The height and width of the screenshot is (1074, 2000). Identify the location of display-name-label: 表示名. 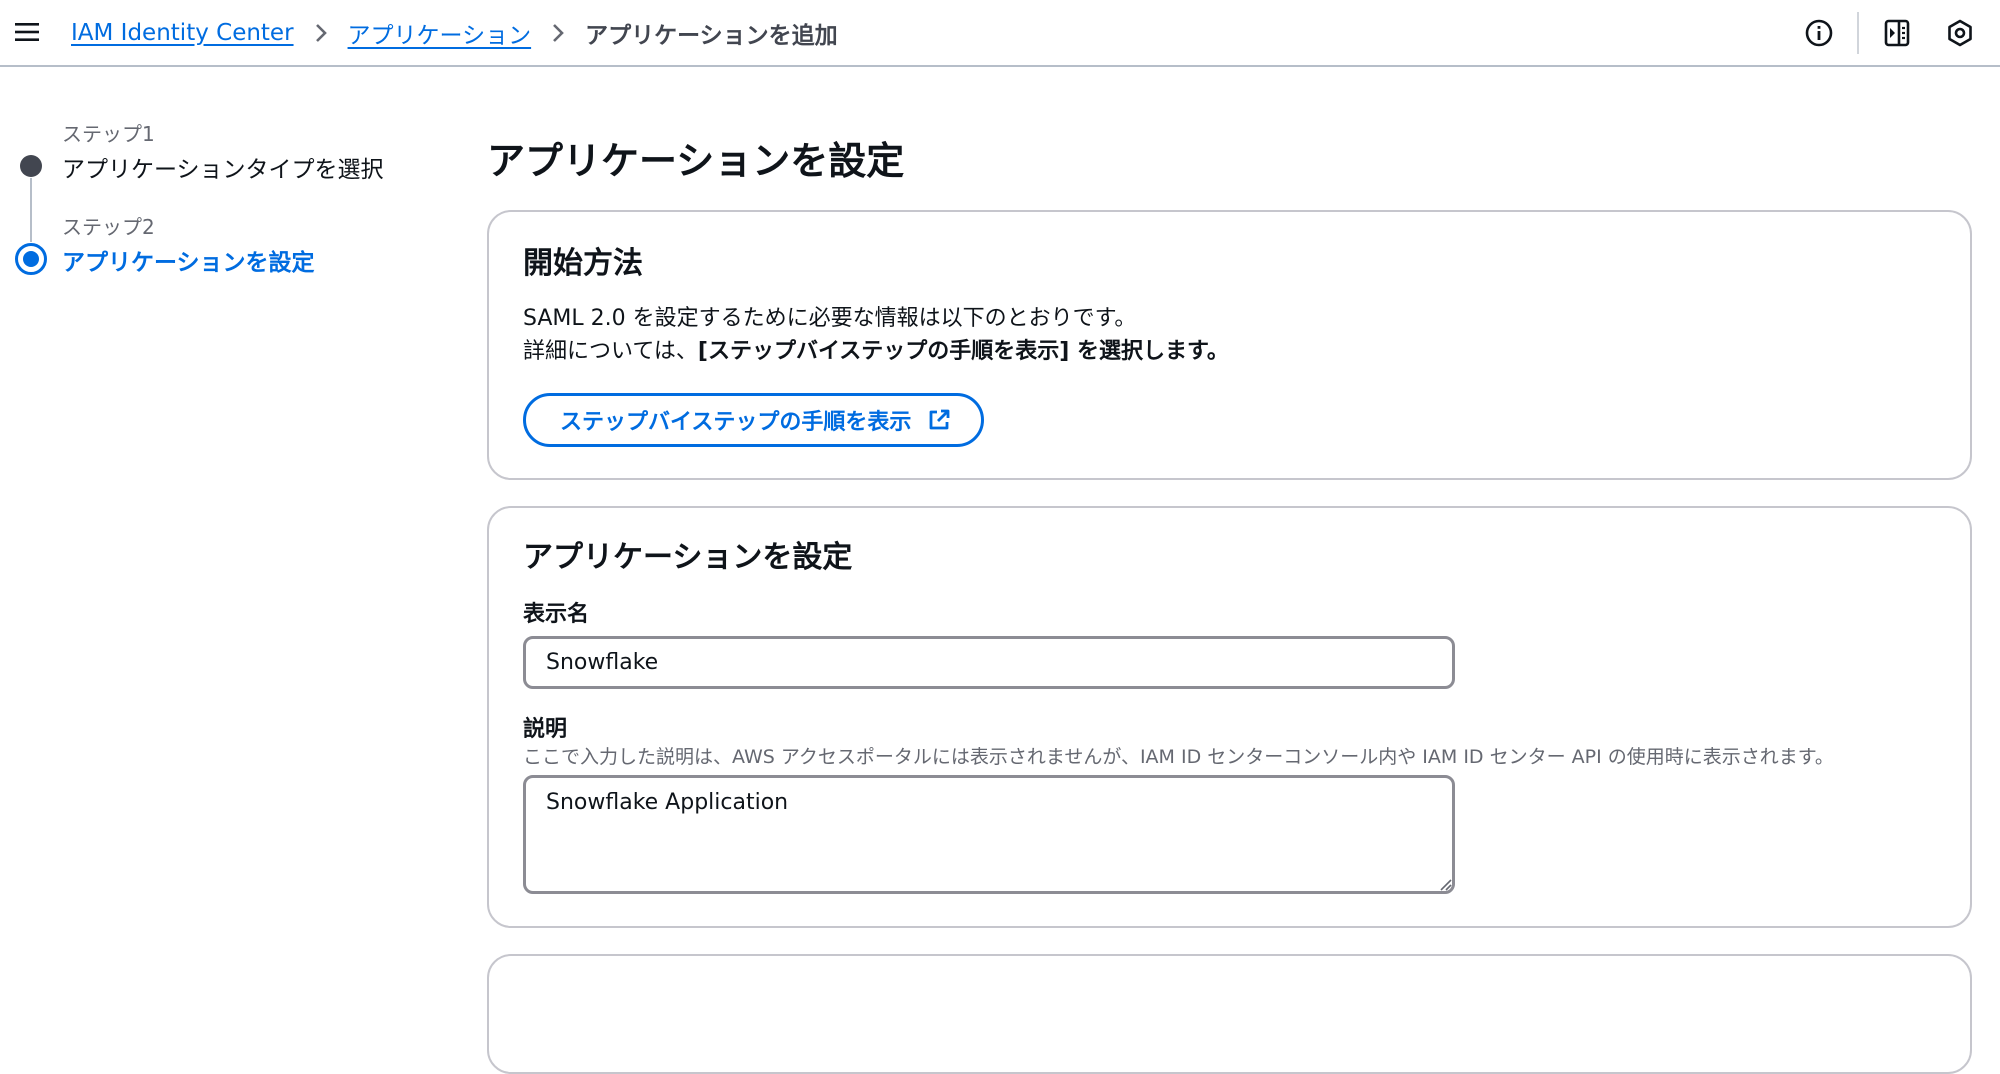
(556, 614).